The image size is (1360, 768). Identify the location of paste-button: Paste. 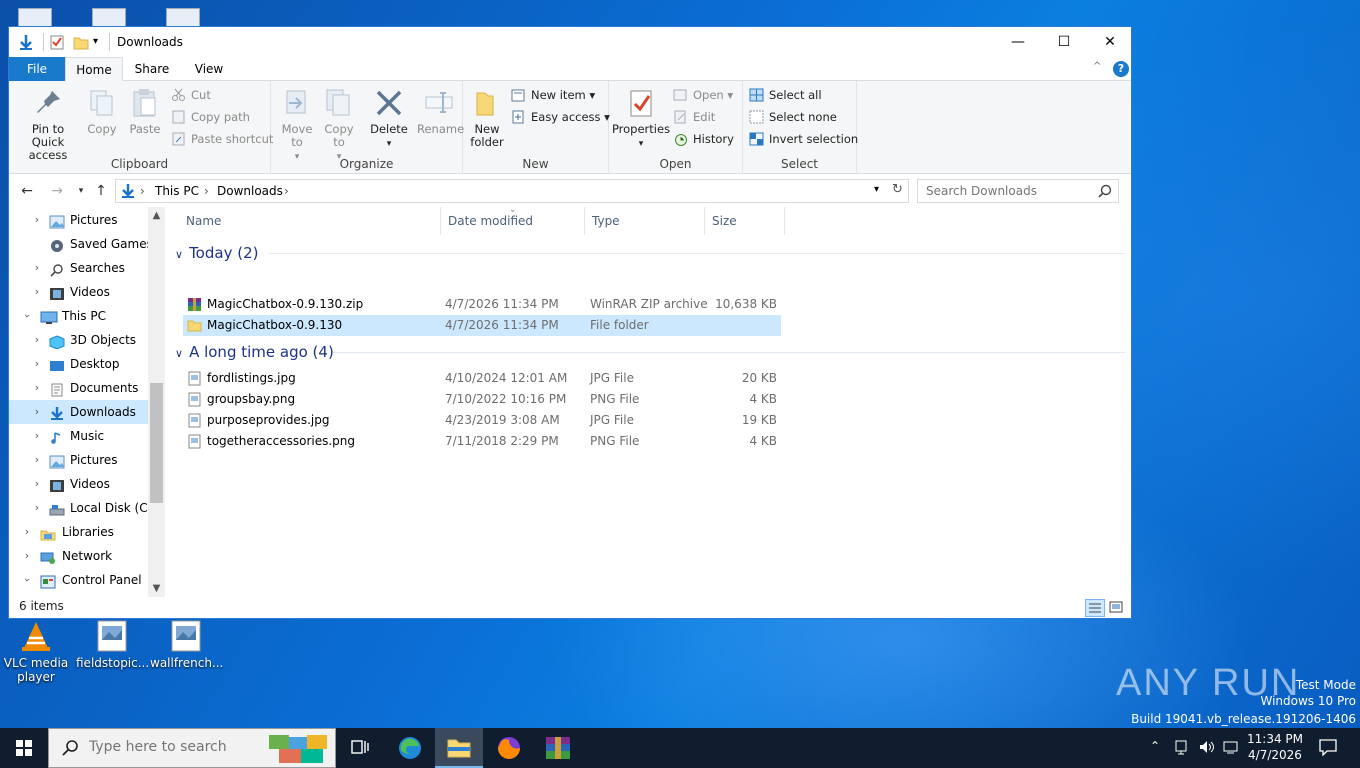
(145, 111).